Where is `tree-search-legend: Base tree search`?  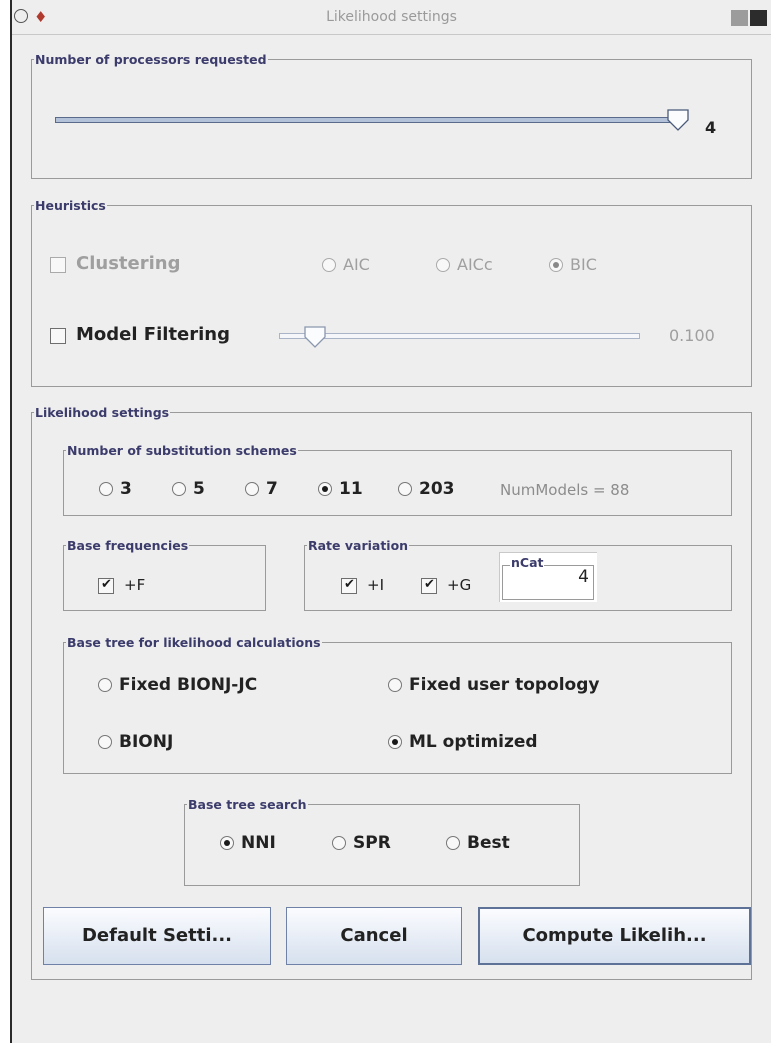 tree-search-legend: Base tree search is located at coordinates (247, 804).